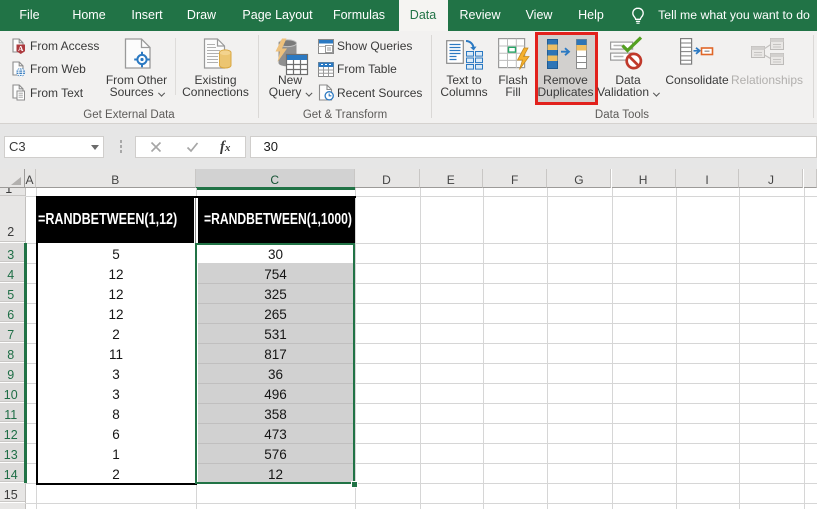 The width and height of the screenshot is (817, 509). Describe the element at coordinates (21, 48) in the screenshot. I see `svg-text: A` at that location.